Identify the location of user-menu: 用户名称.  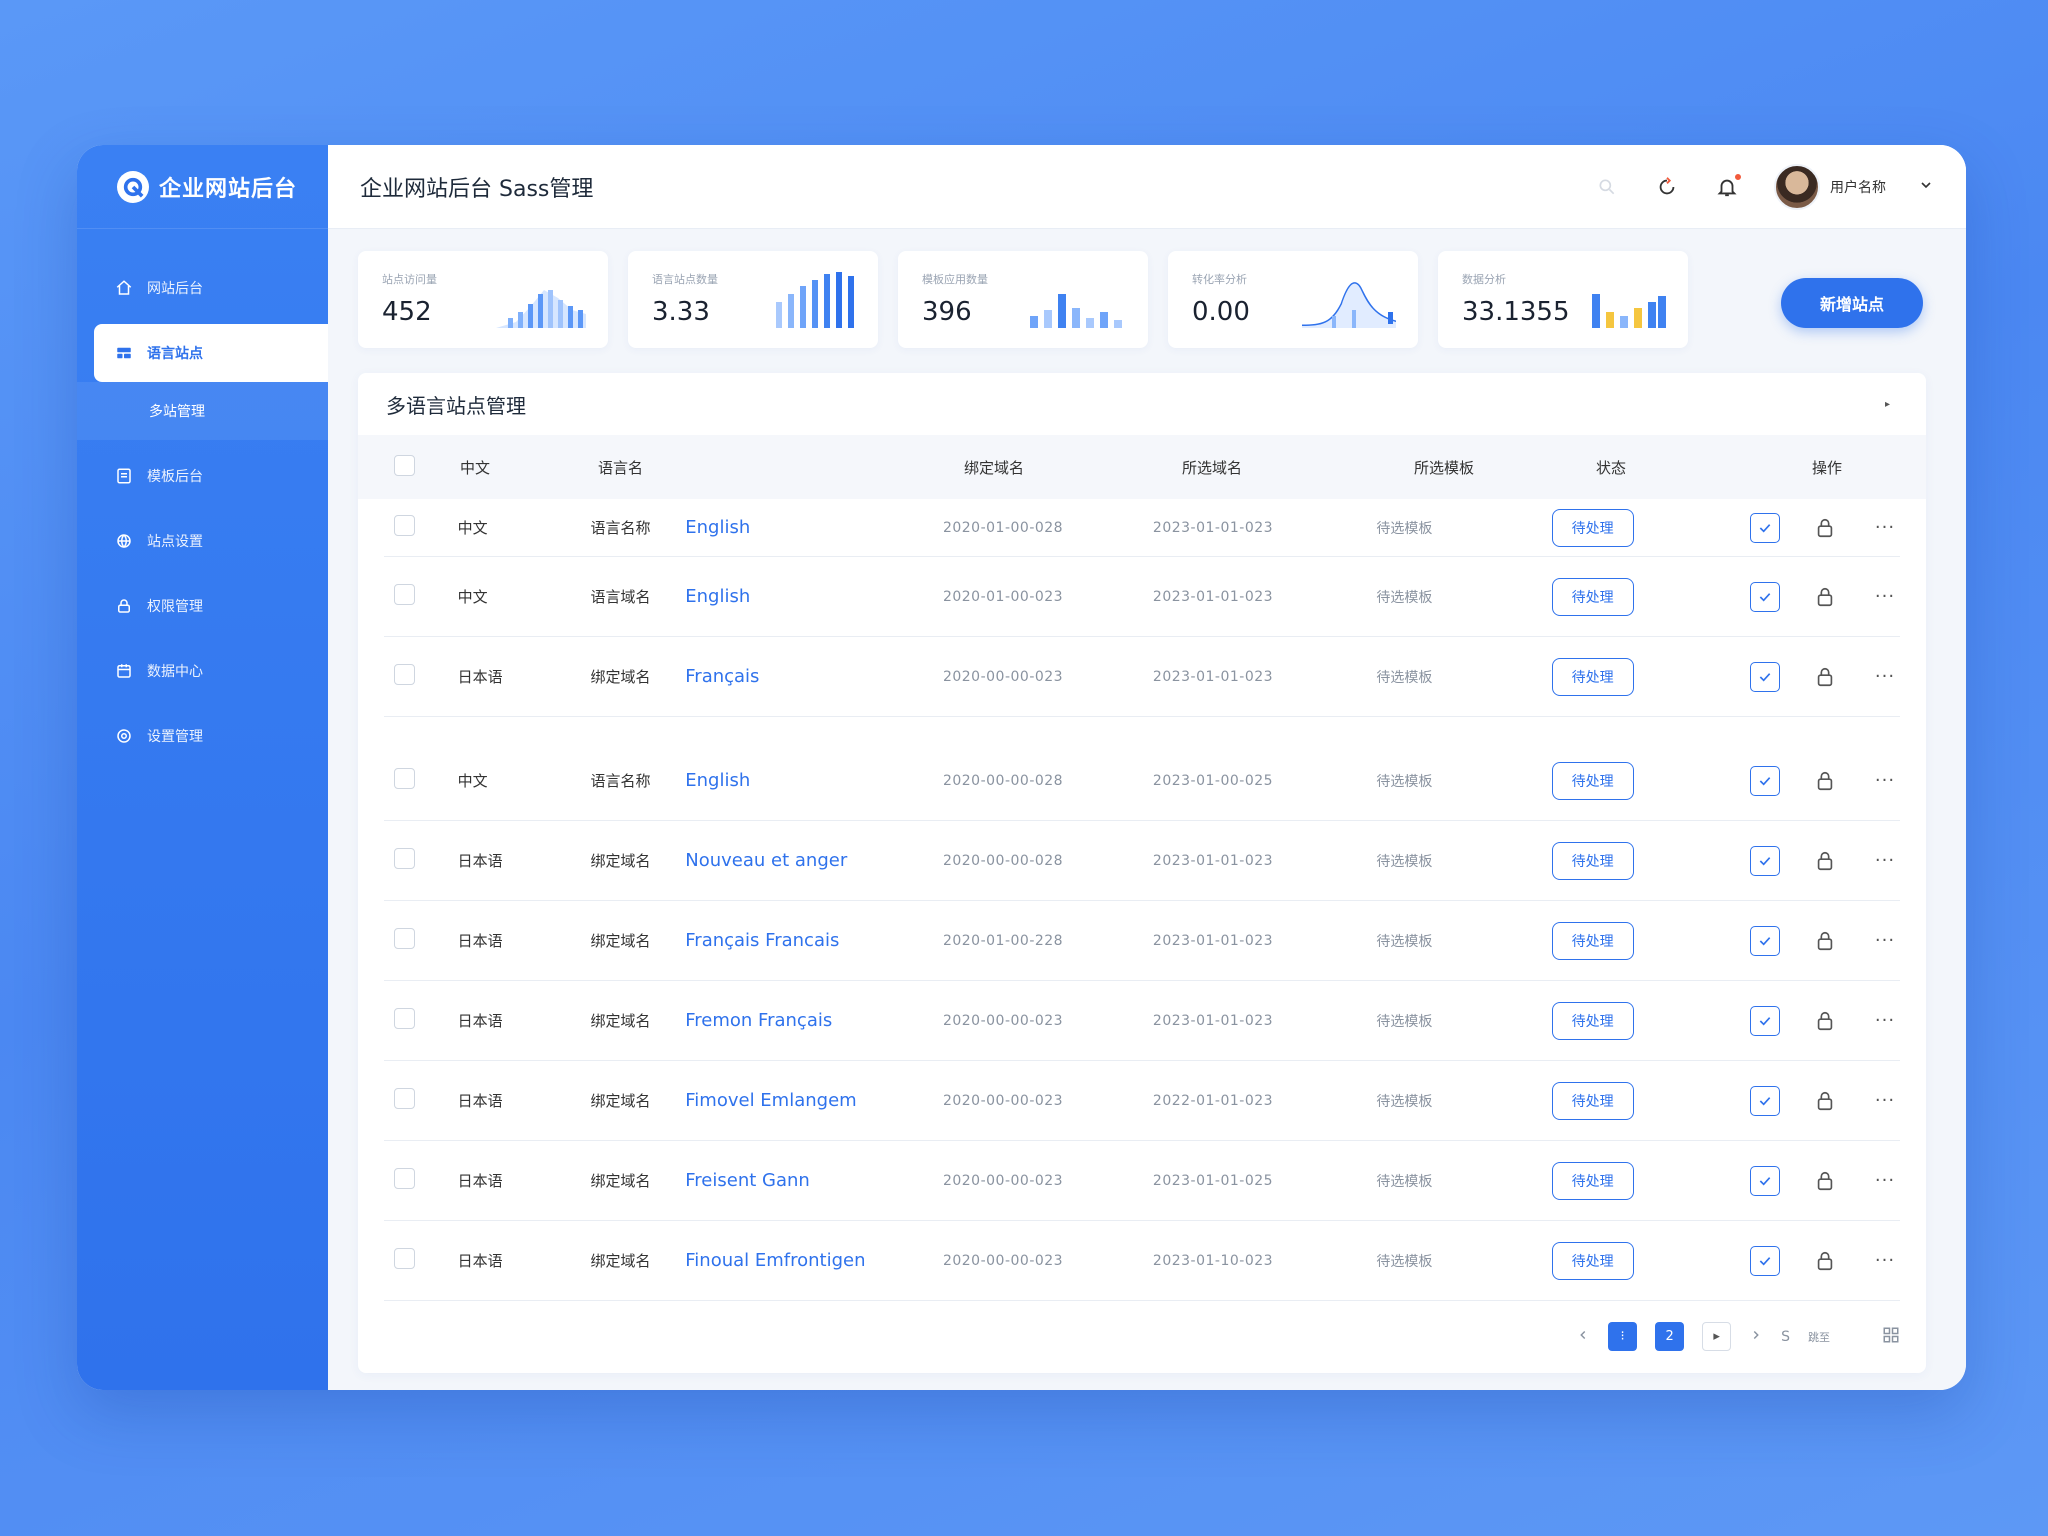
(1854, 186).